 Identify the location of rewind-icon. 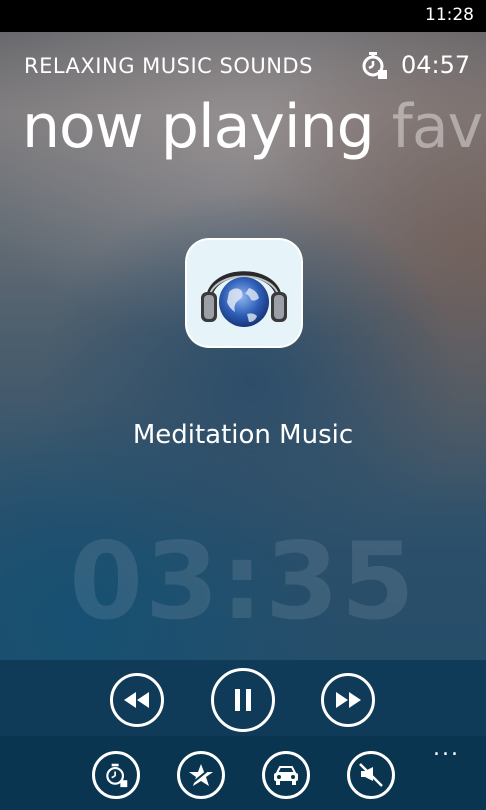
(136, 700).